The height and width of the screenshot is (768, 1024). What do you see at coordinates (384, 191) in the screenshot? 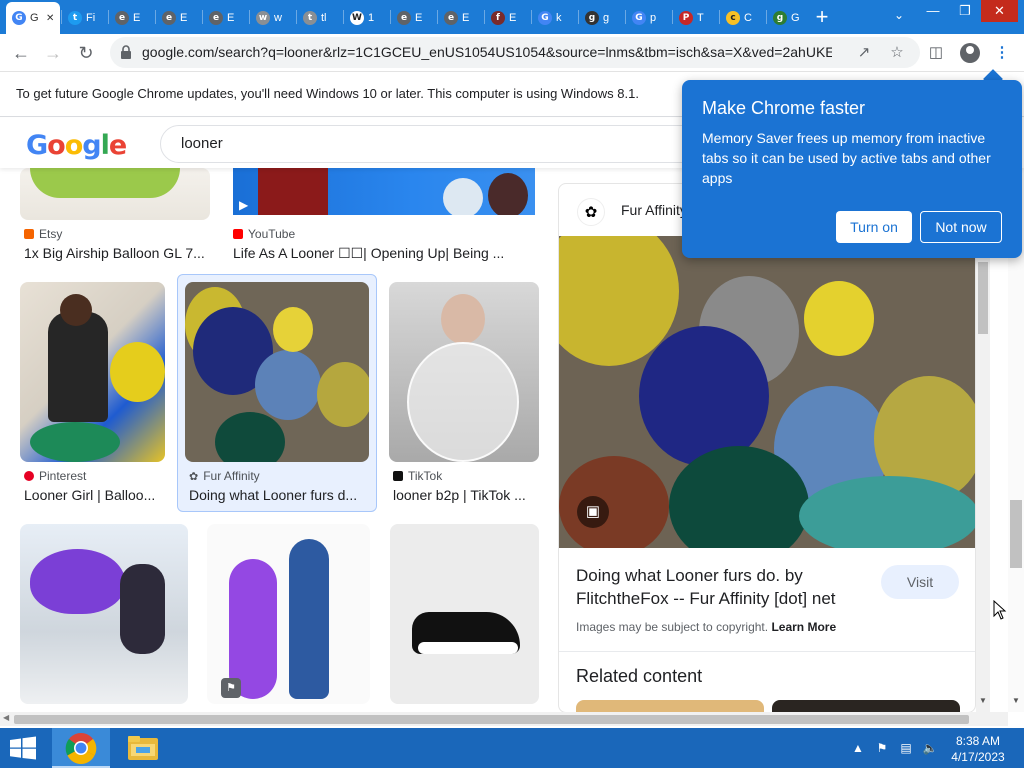
I see `result-image-youtube: ▶` at bounding box center [384, 191].